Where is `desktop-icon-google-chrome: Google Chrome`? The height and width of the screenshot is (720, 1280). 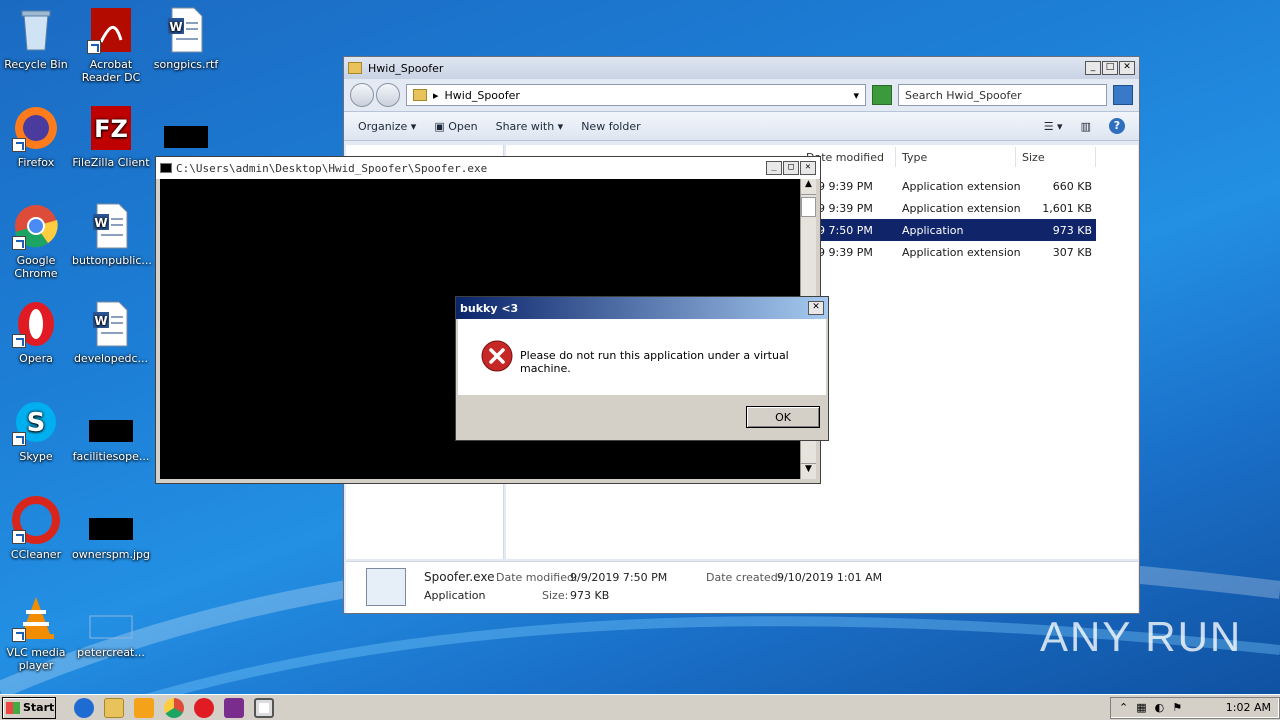
desktop-icon-google-chrome: Google Chrome is located at coordinates (37, 241).